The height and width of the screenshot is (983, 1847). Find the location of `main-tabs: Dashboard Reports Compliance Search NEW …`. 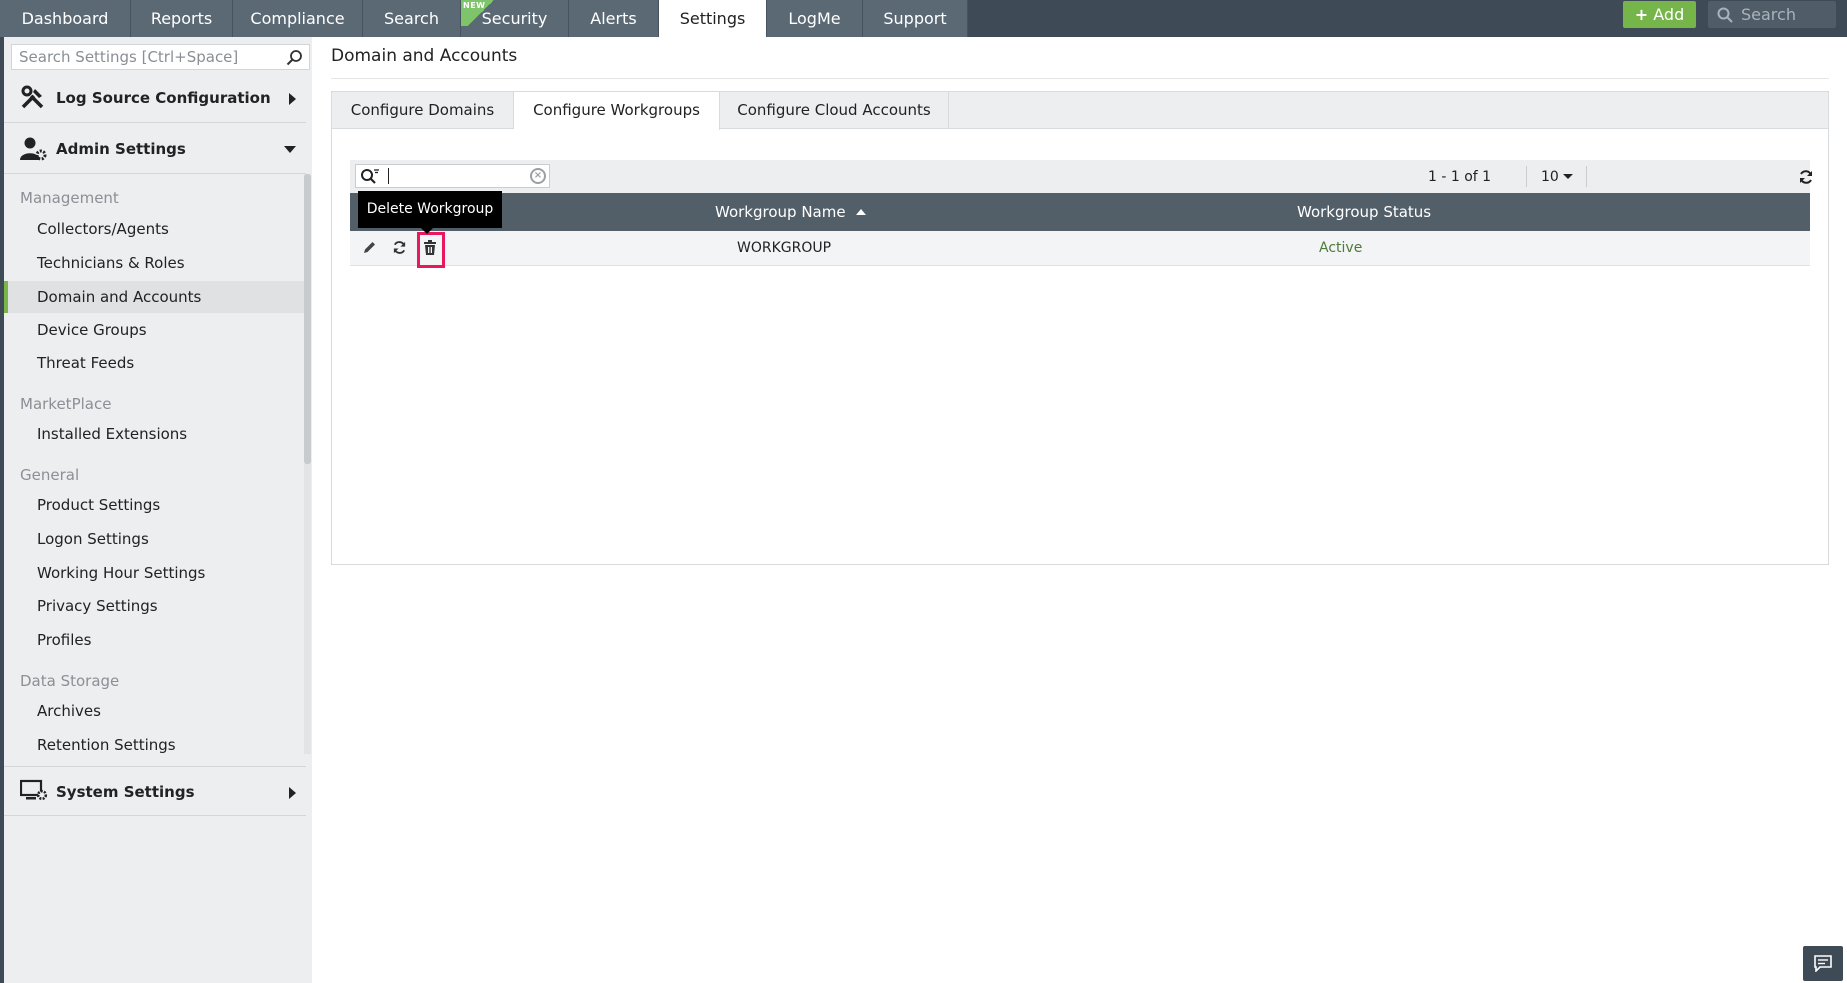

main-tabs: Dashboard Reports Compliance Search NEW … is located at coordinates (484, 18).